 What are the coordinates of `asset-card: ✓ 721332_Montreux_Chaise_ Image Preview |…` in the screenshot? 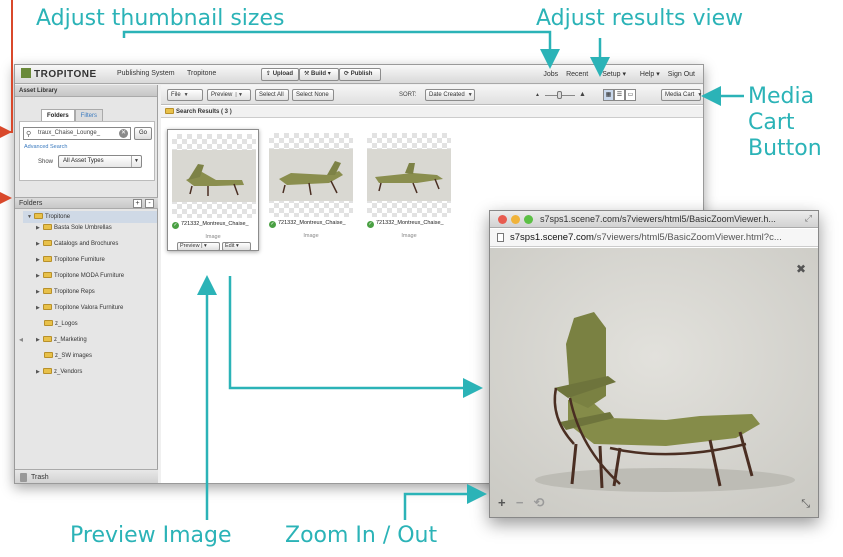 It's located at (213, 190).